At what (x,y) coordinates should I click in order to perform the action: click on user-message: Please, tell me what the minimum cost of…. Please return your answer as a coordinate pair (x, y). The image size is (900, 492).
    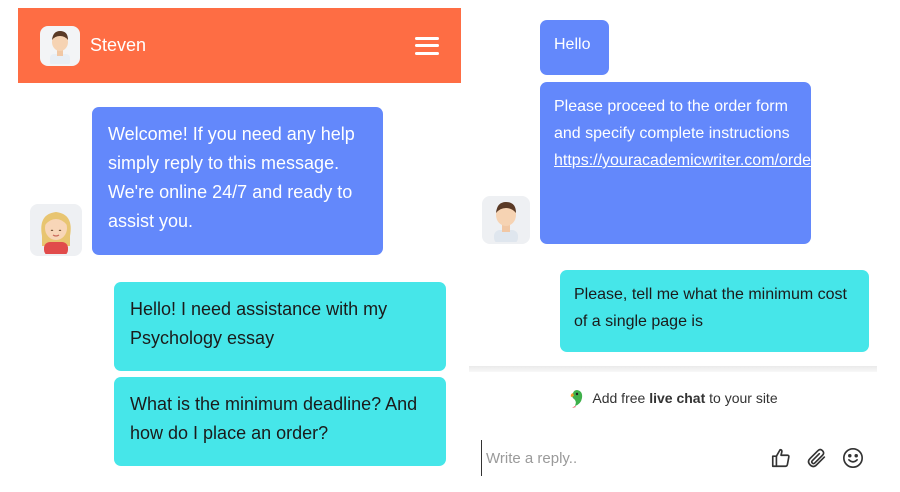
    Looking at the image, I should click on (714, 311).